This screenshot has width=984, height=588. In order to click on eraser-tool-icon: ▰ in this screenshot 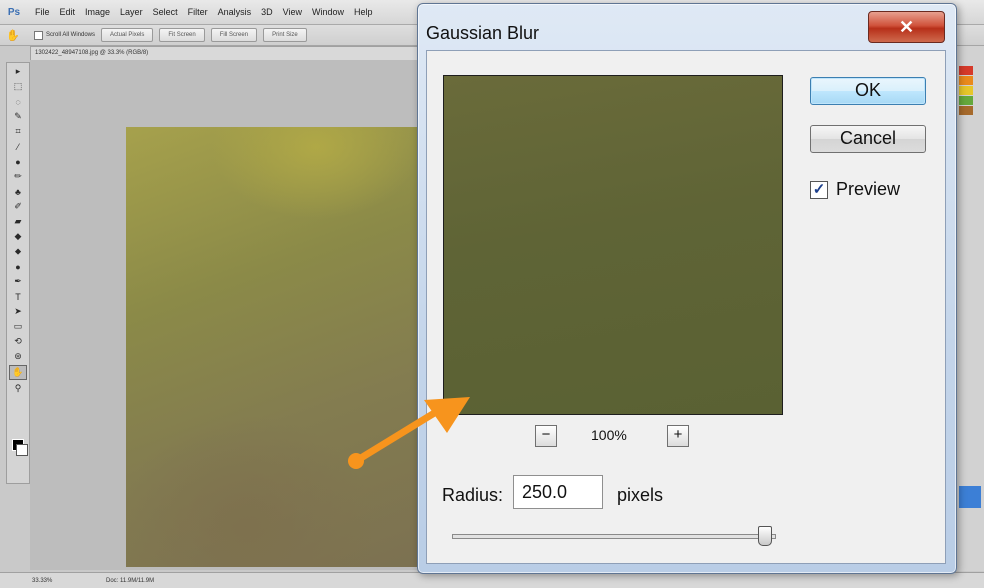, I will do `click(18, 221)`.